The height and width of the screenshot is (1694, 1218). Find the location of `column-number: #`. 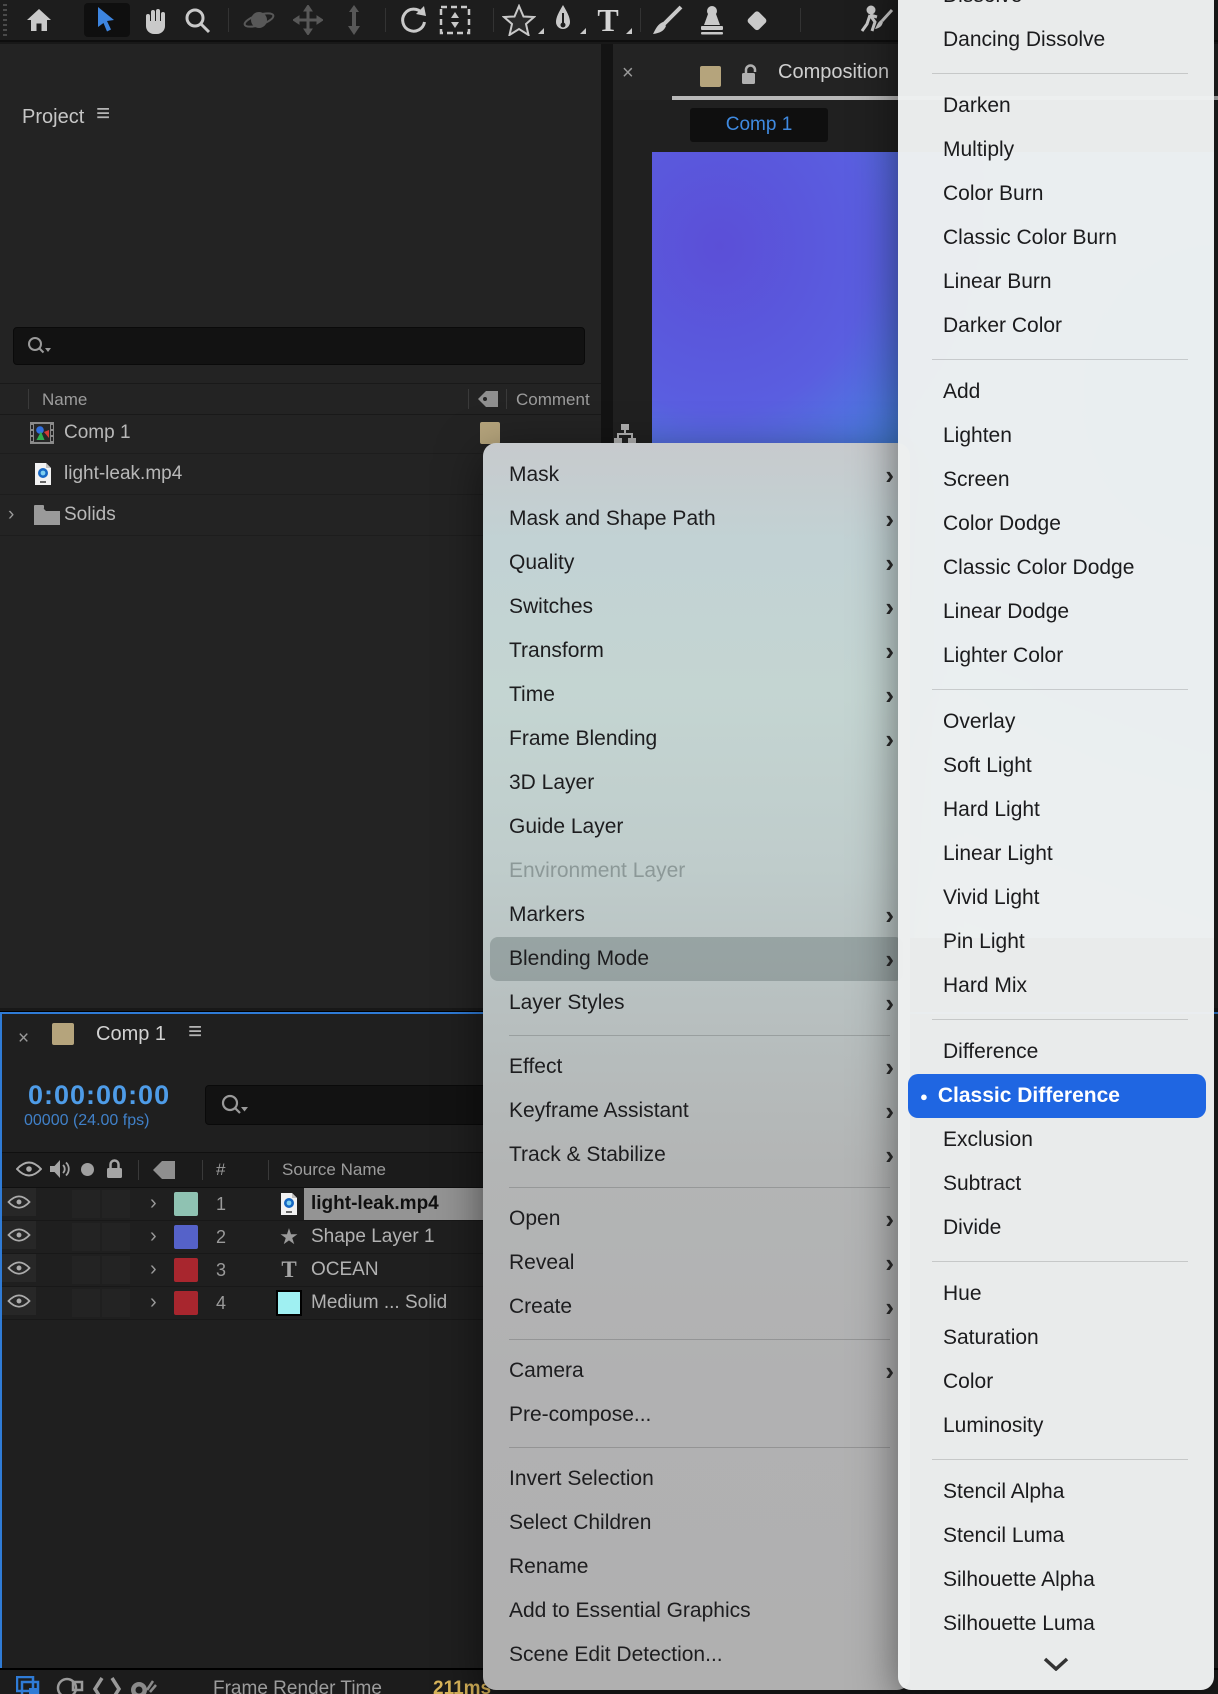

column-number: # is located at coordinates (220, 1170).